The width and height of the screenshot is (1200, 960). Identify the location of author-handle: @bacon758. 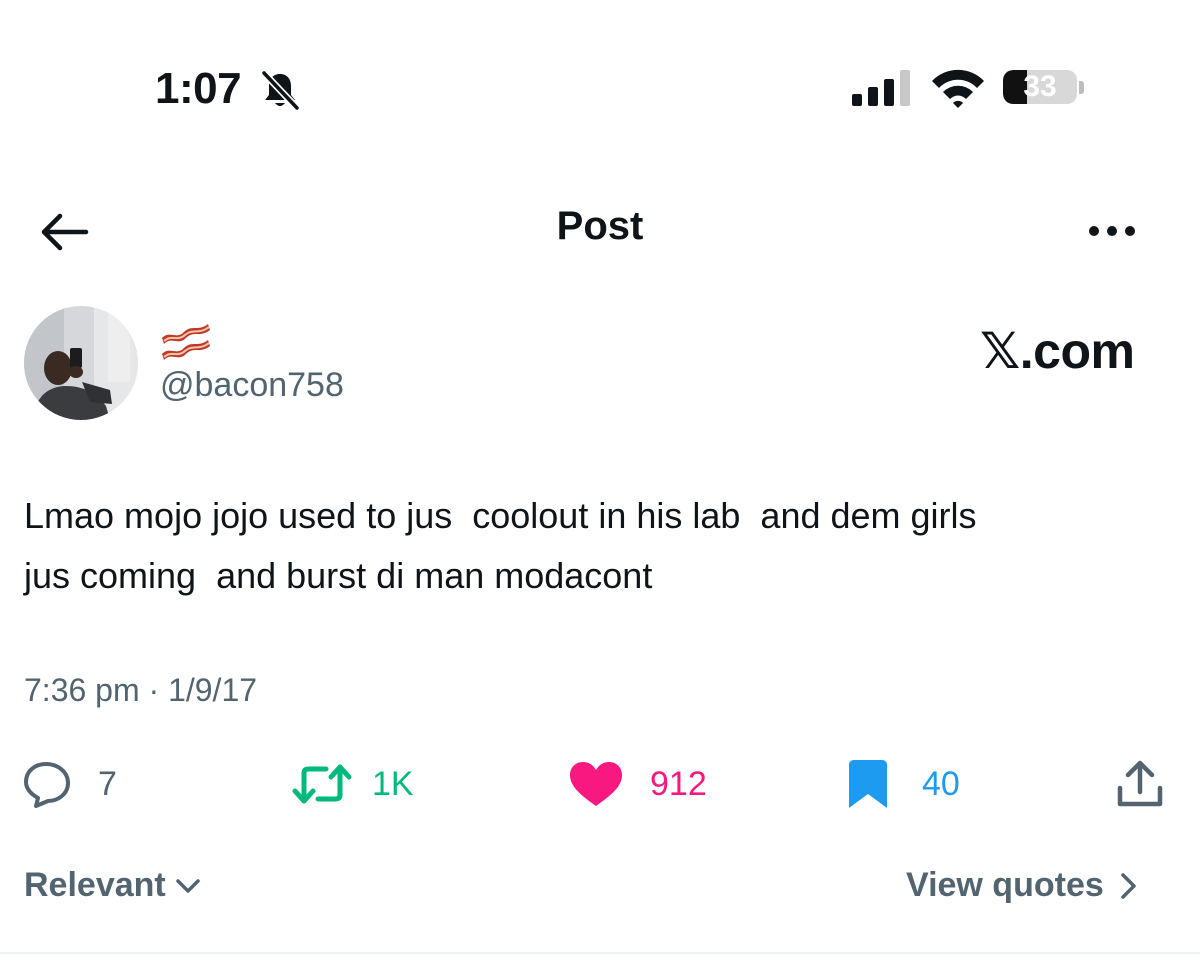
(252, 385).